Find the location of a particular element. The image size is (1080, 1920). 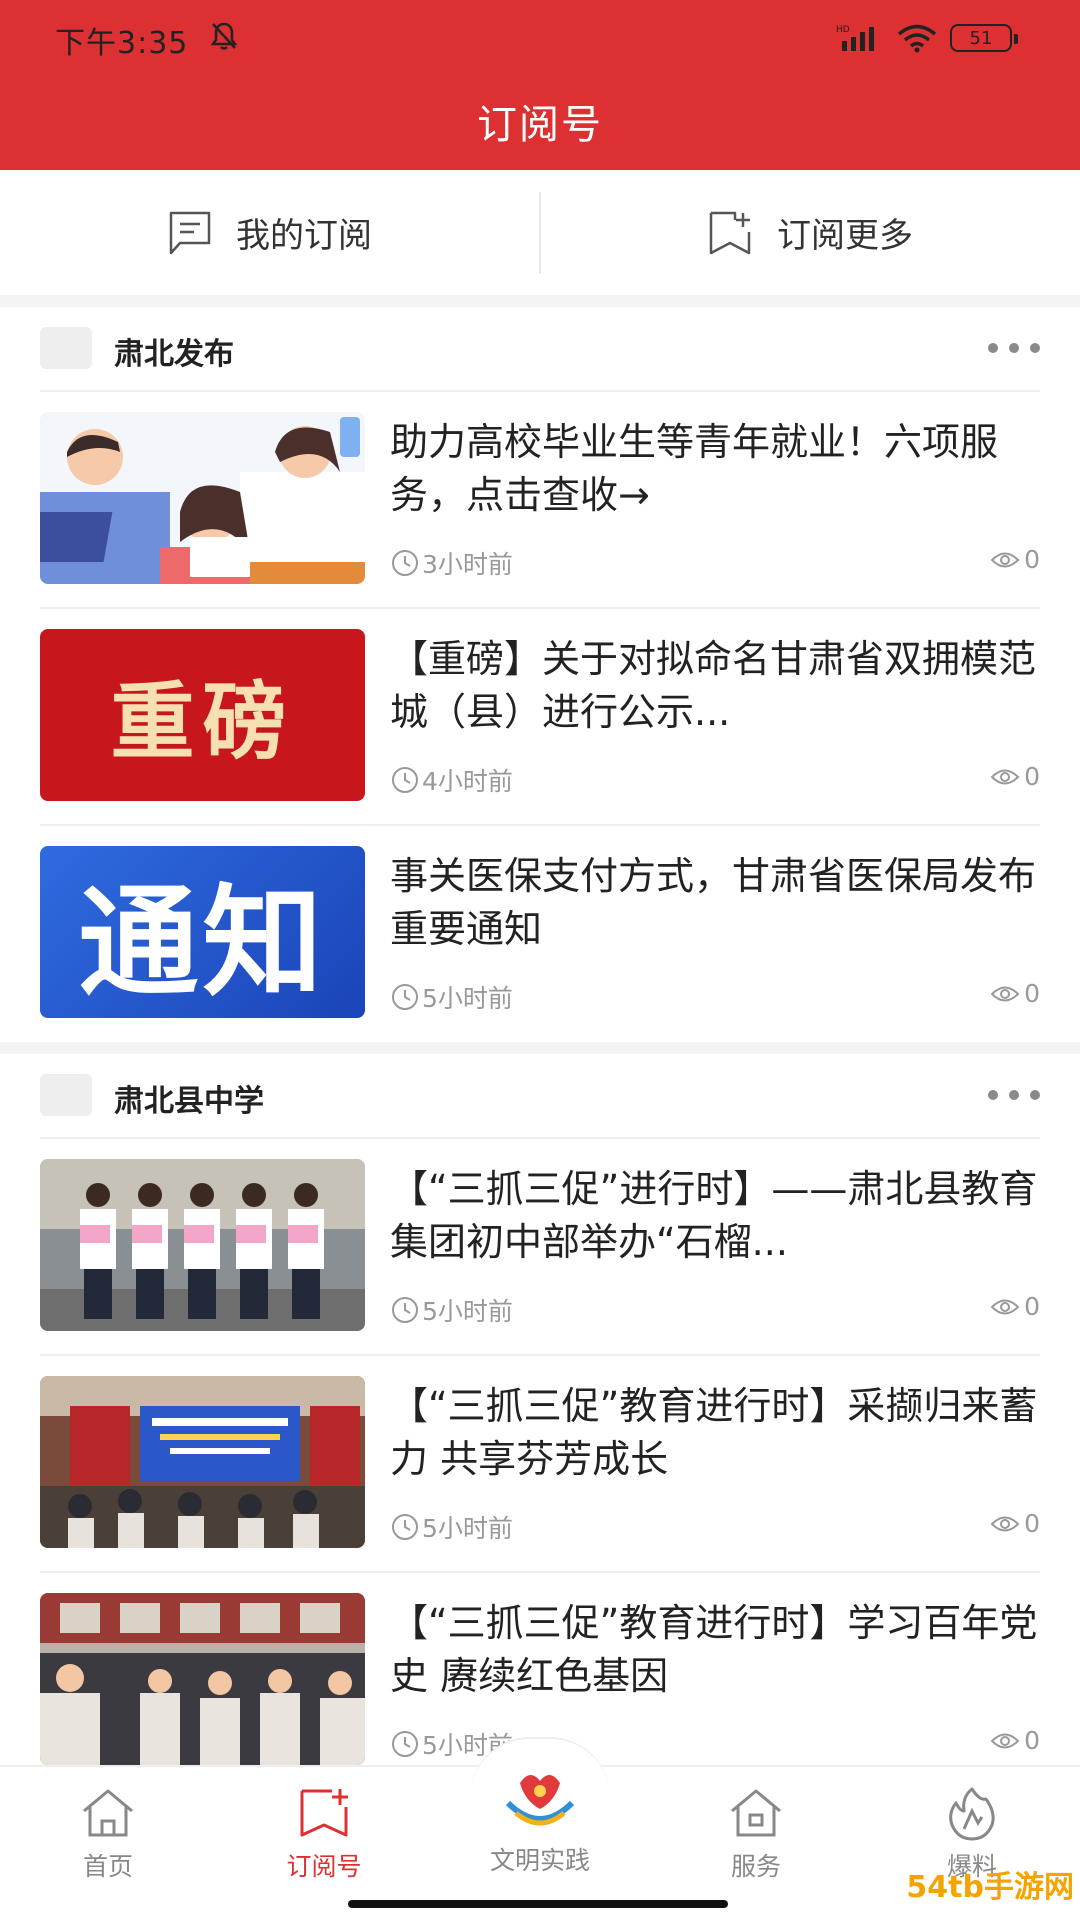

home-icon is located at coordinates (108, 1813).